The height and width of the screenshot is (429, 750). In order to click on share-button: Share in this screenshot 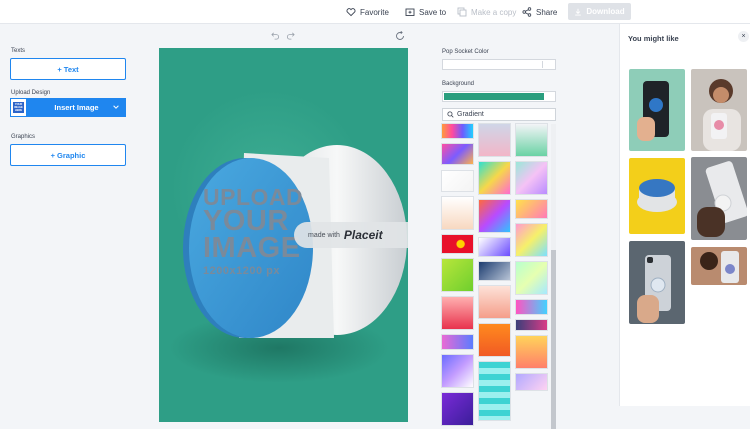, I will do `click(539, 12)`.